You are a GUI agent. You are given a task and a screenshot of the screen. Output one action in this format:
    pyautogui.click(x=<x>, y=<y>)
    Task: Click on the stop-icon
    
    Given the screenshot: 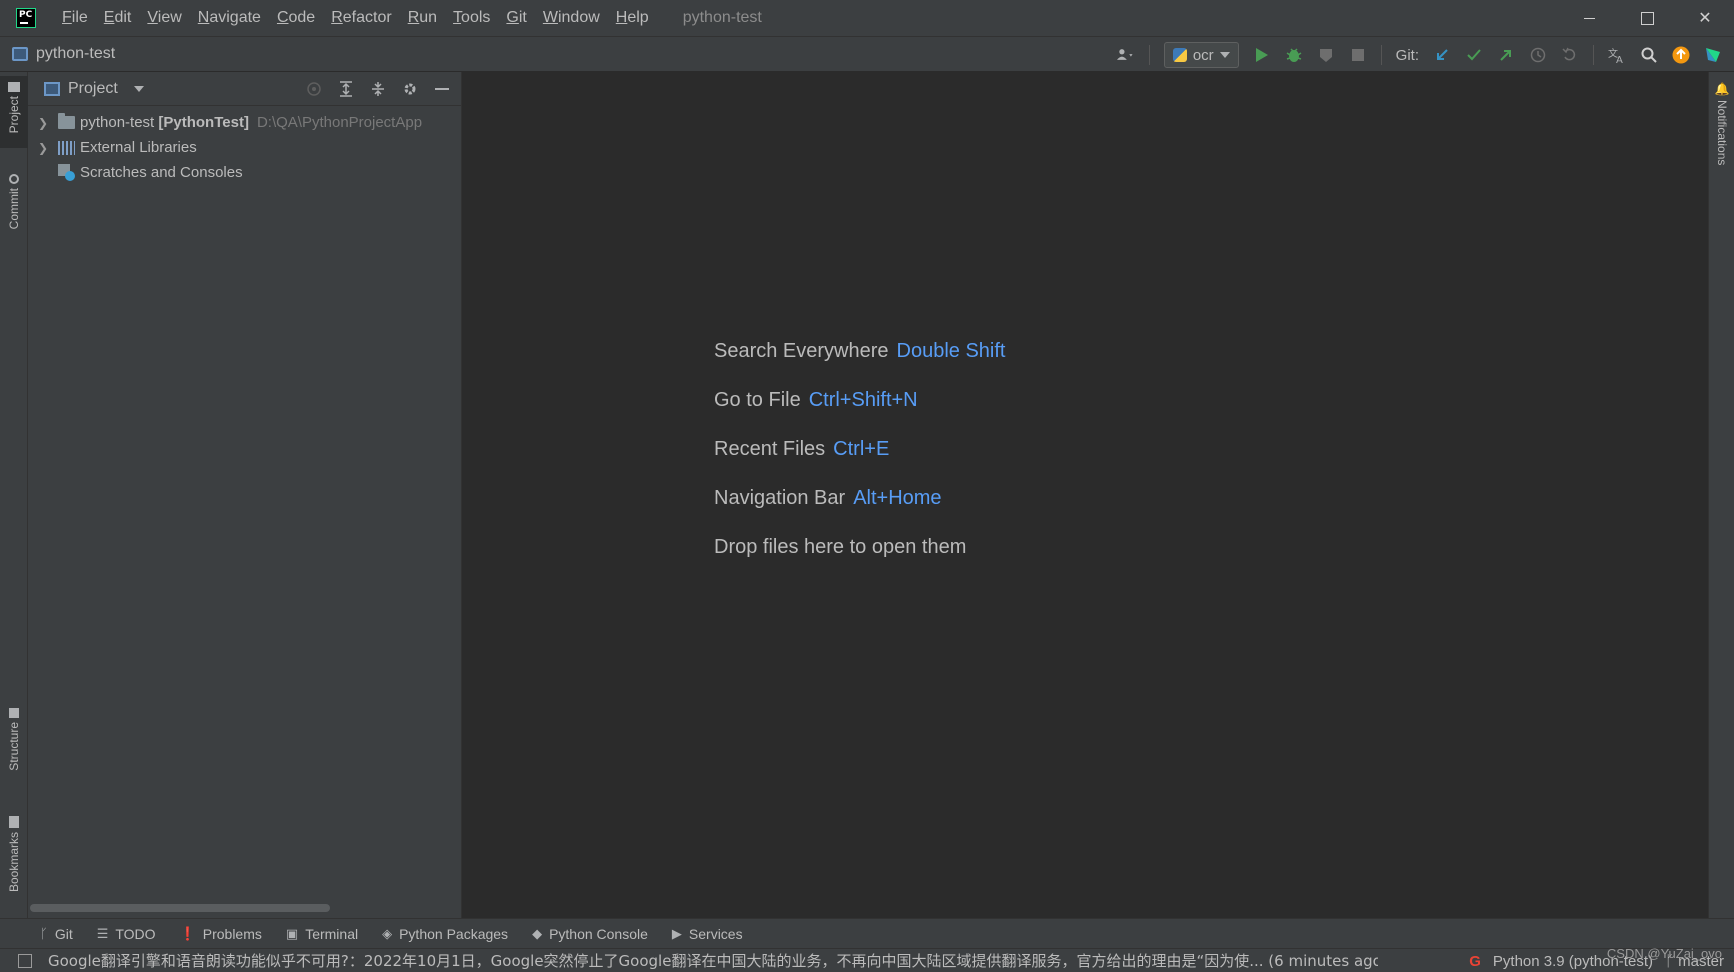 What is the action you would take?
    pyautogui.click(x=1358, y=55)
    